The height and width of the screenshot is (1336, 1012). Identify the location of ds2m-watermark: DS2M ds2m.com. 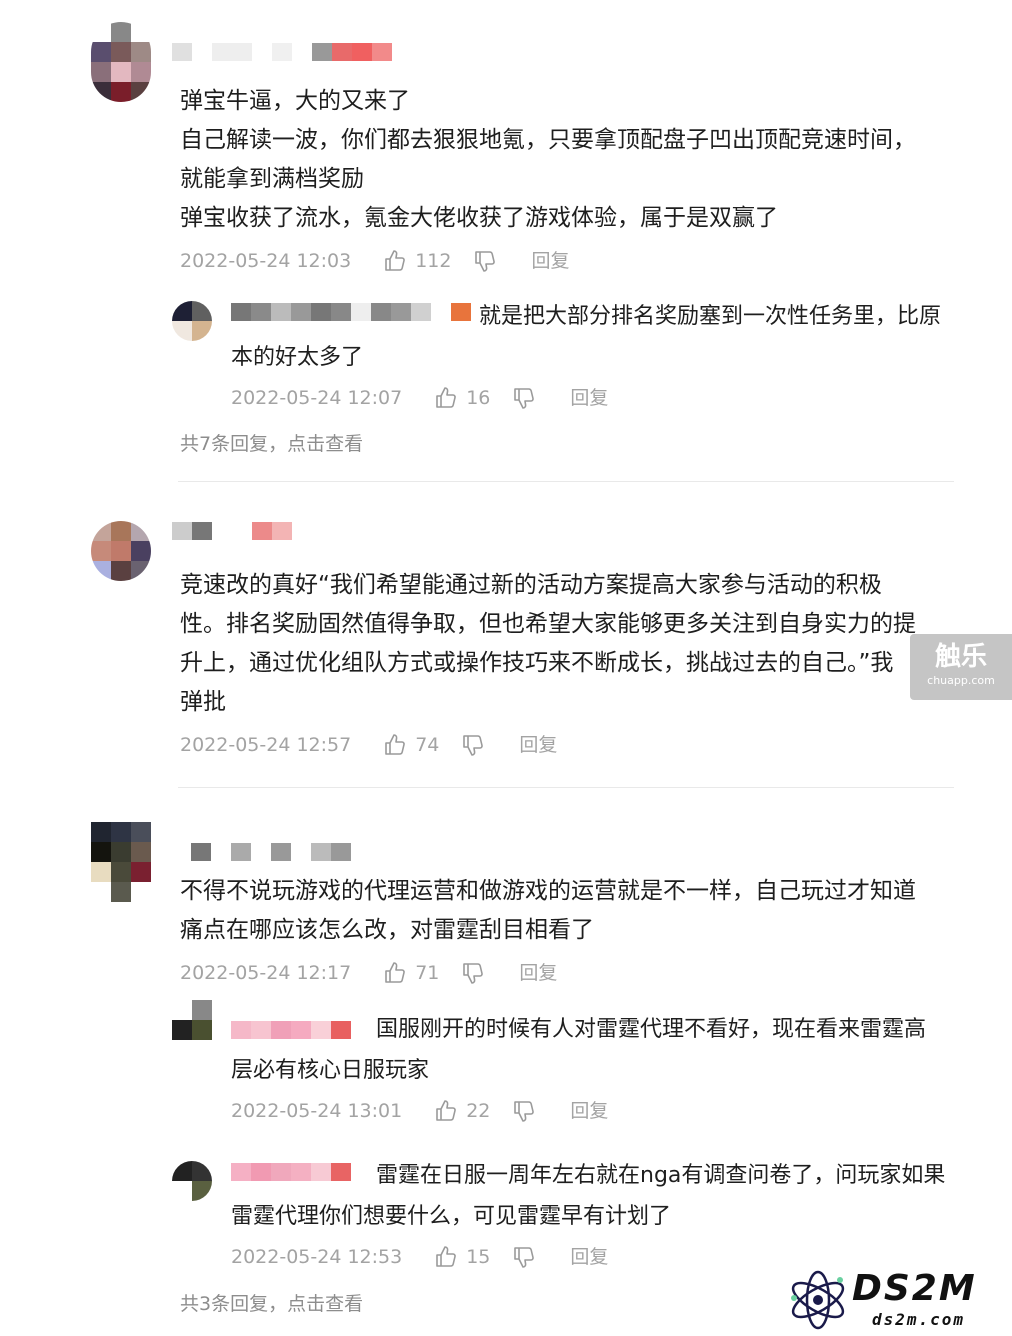
(896, 1299).